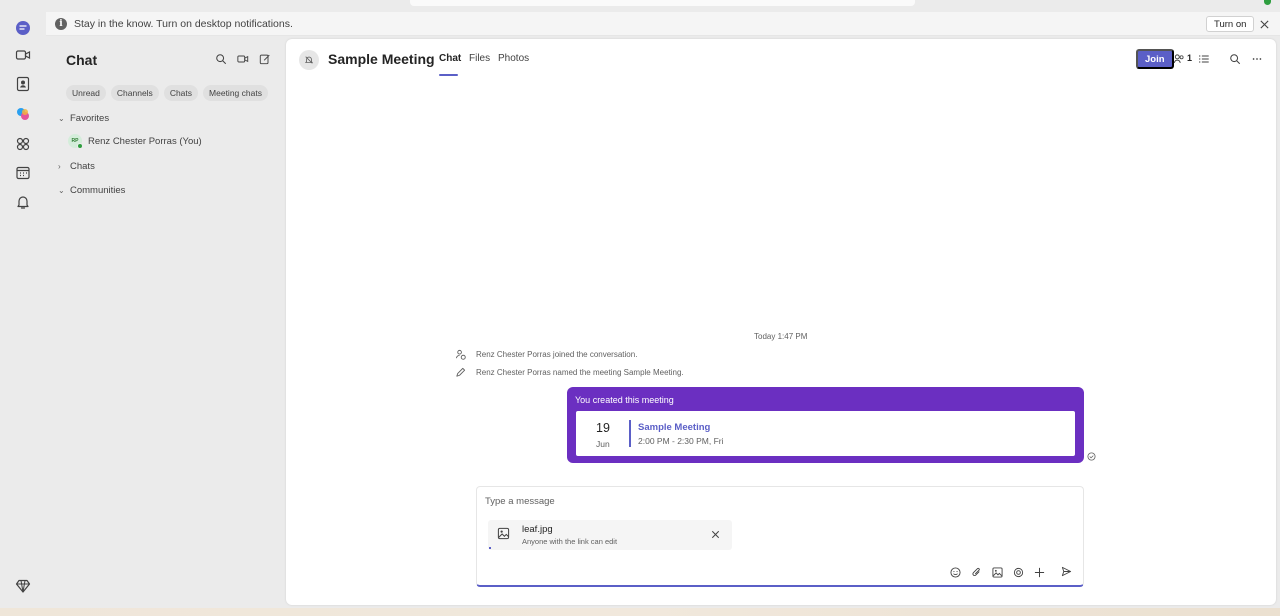 Image resolution: width=1280 pixels, height=616 pixels. Describe the element at coordinates (23, 312) in the screenshot. I see `app-rail` at that location.